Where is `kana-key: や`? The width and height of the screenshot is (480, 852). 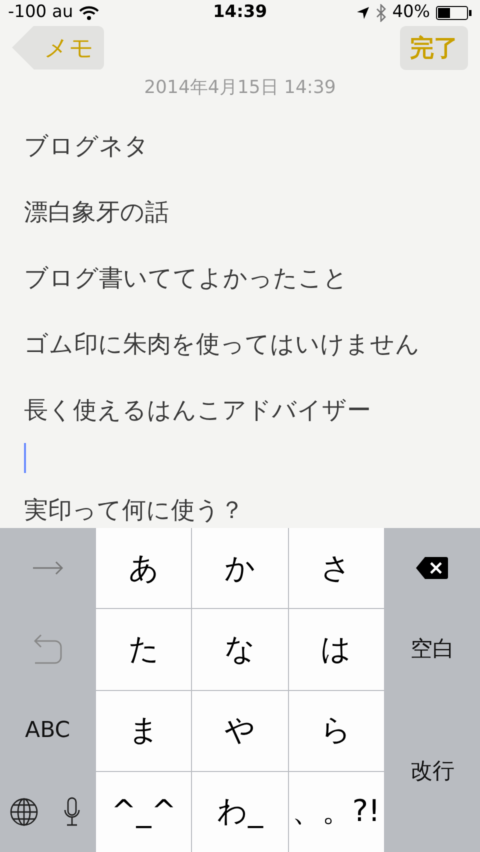 kana-key: や is located at coordinates (240, 730).